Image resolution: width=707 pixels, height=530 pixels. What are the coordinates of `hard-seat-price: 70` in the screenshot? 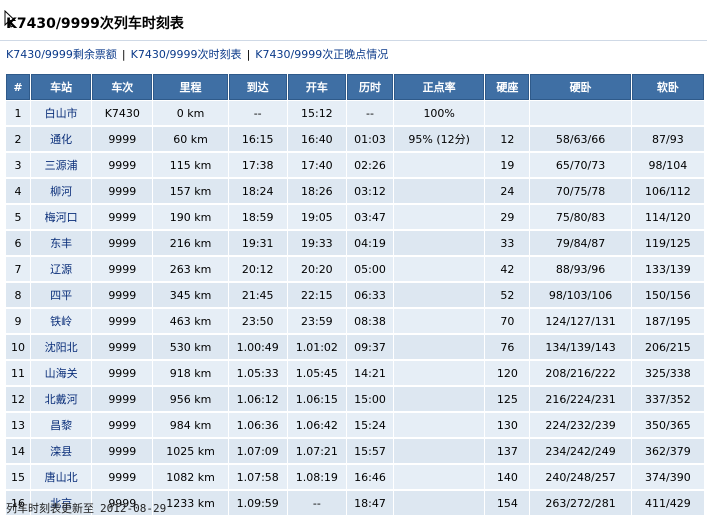 It's located at (507, 321).